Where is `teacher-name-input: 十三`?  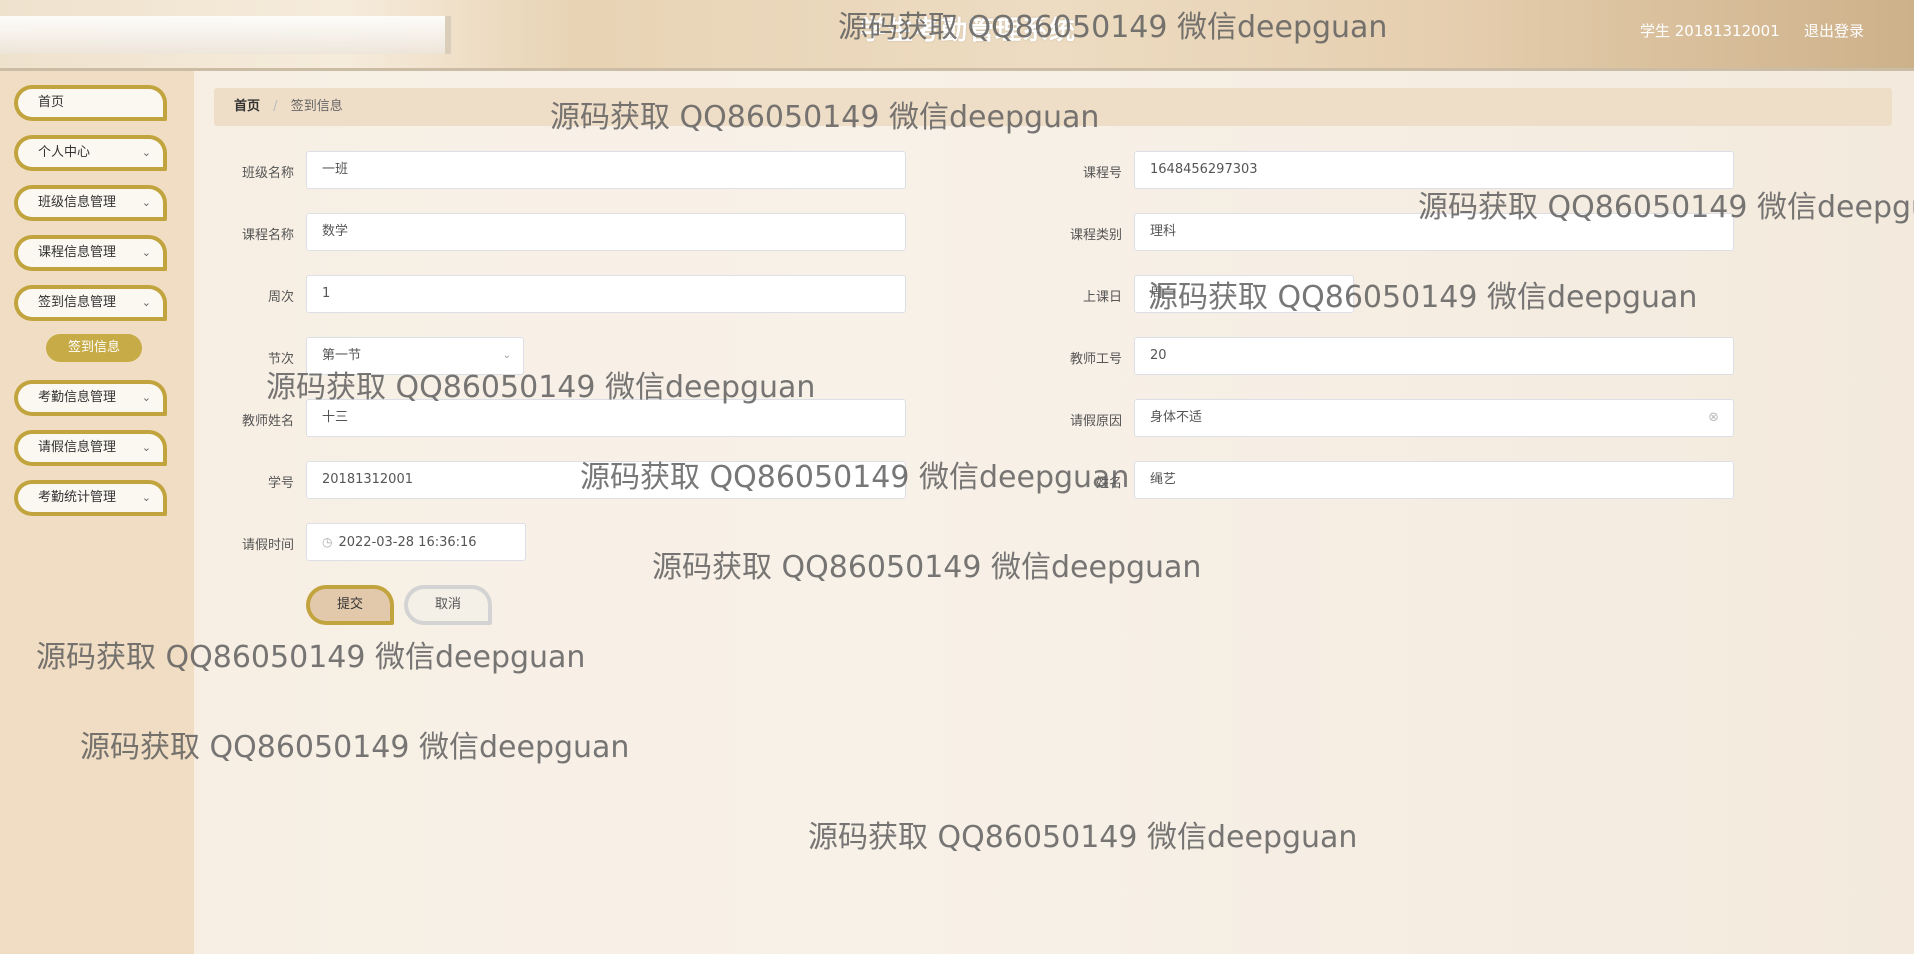
teacher-name-input: 十三 is located at coordinates (606, 418).